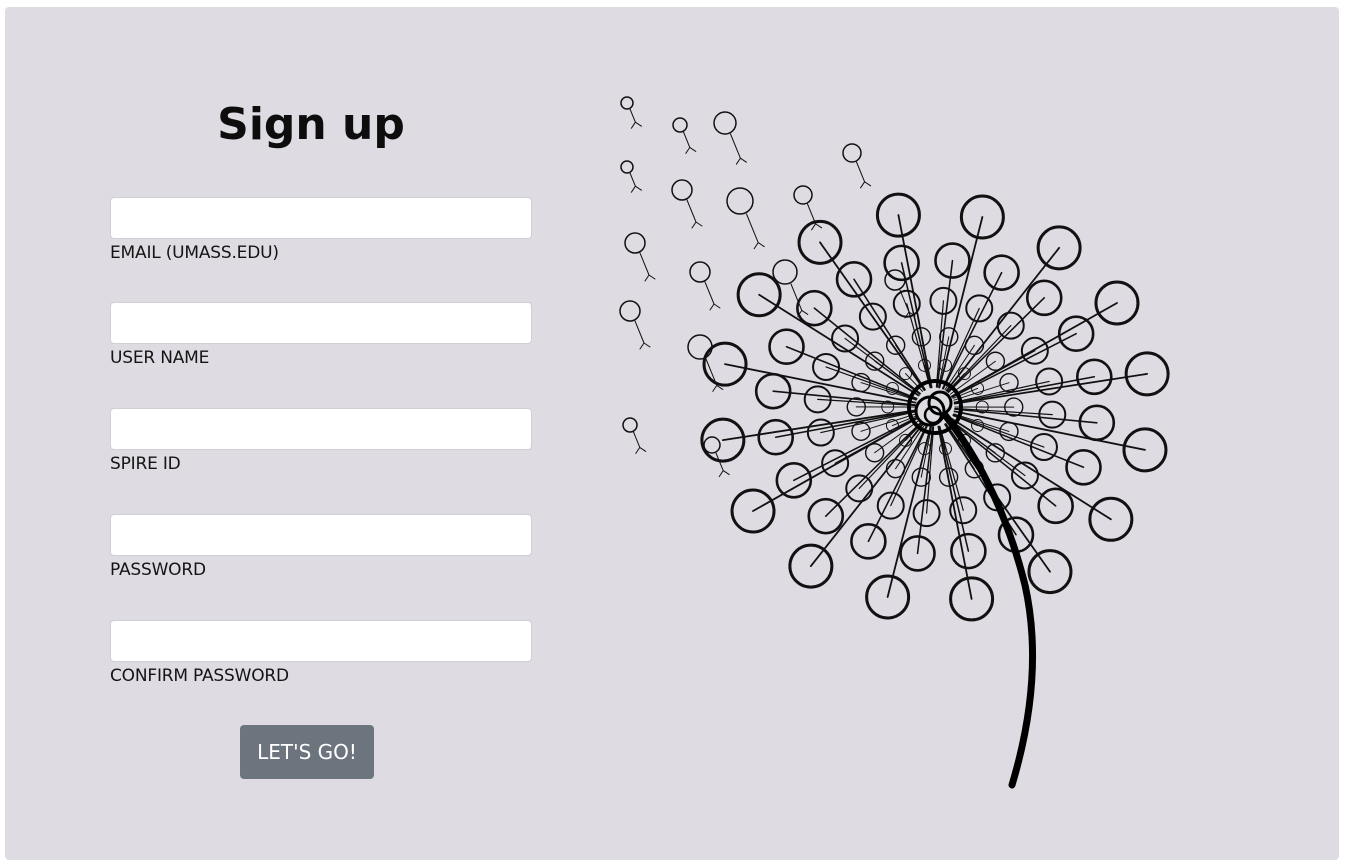  I want to click on submit-button: LET'S GO!, so click(307, 752).